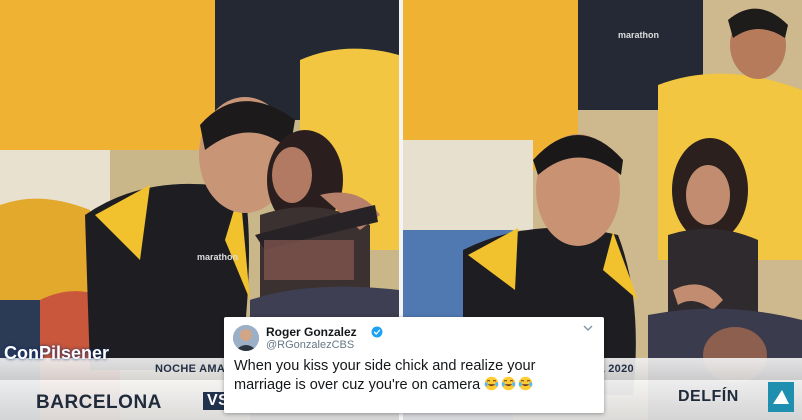 The width and height of the screenshot is (802, 420). Describe the element at coordinates (377, 332) in the screenshot. I see `verified-badge-icon` at that location.